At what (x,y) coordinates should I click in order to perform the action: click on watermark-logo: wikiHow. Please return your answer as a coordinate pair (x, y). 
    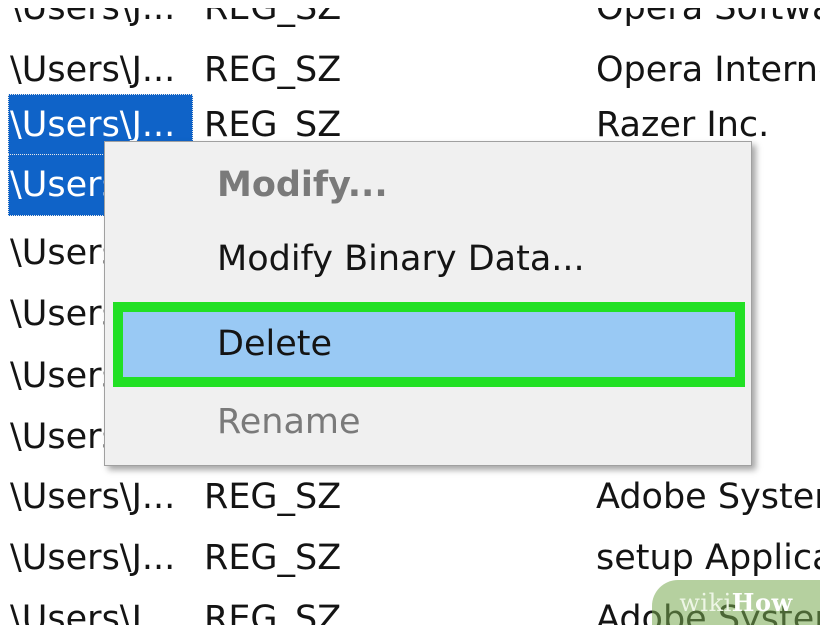
    Looking at the image, I should click on (736, 602).